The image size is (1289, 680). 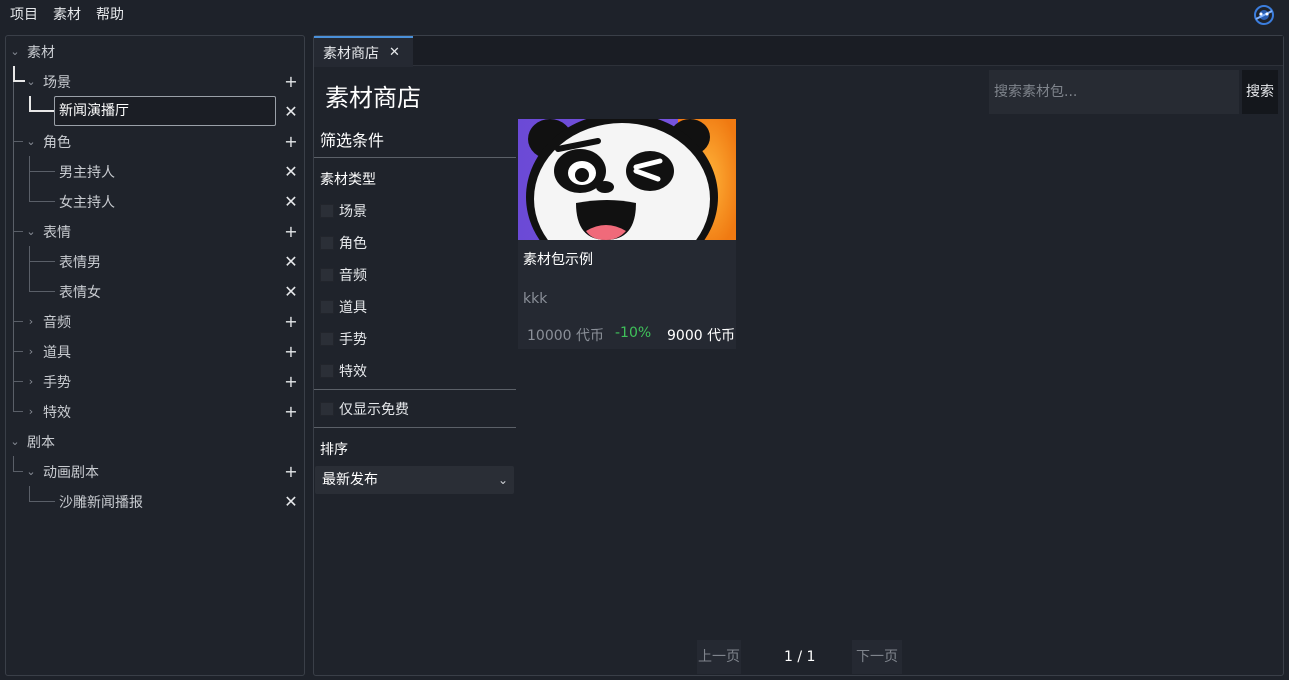 I want to click on checkbox-label: 场景, so click(x=353, y=212).